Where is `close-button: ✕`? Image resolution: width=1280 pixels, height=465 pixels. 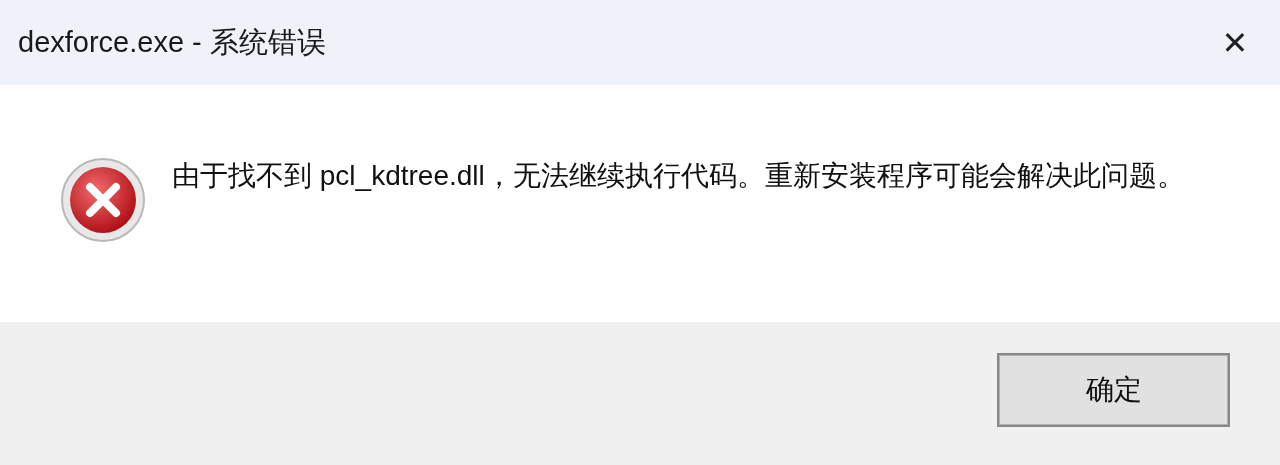 close-button: ✕ is located at coordinates (1235, 42).